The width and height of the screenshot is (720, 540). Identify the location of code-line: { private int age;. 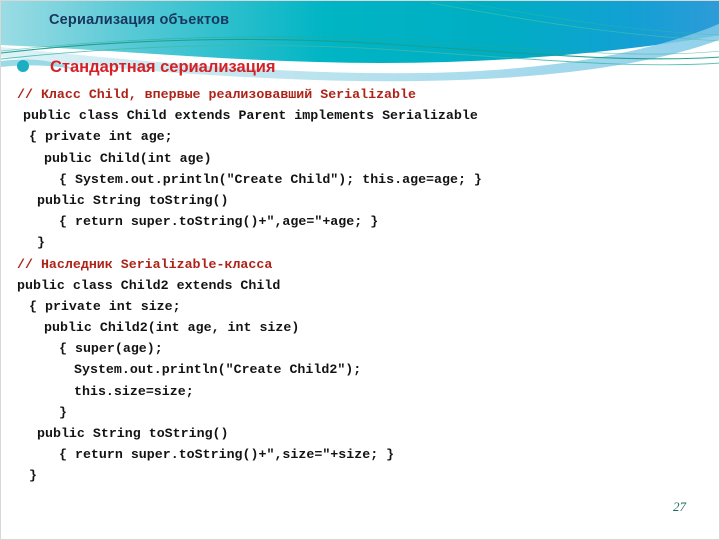
(101, 137).